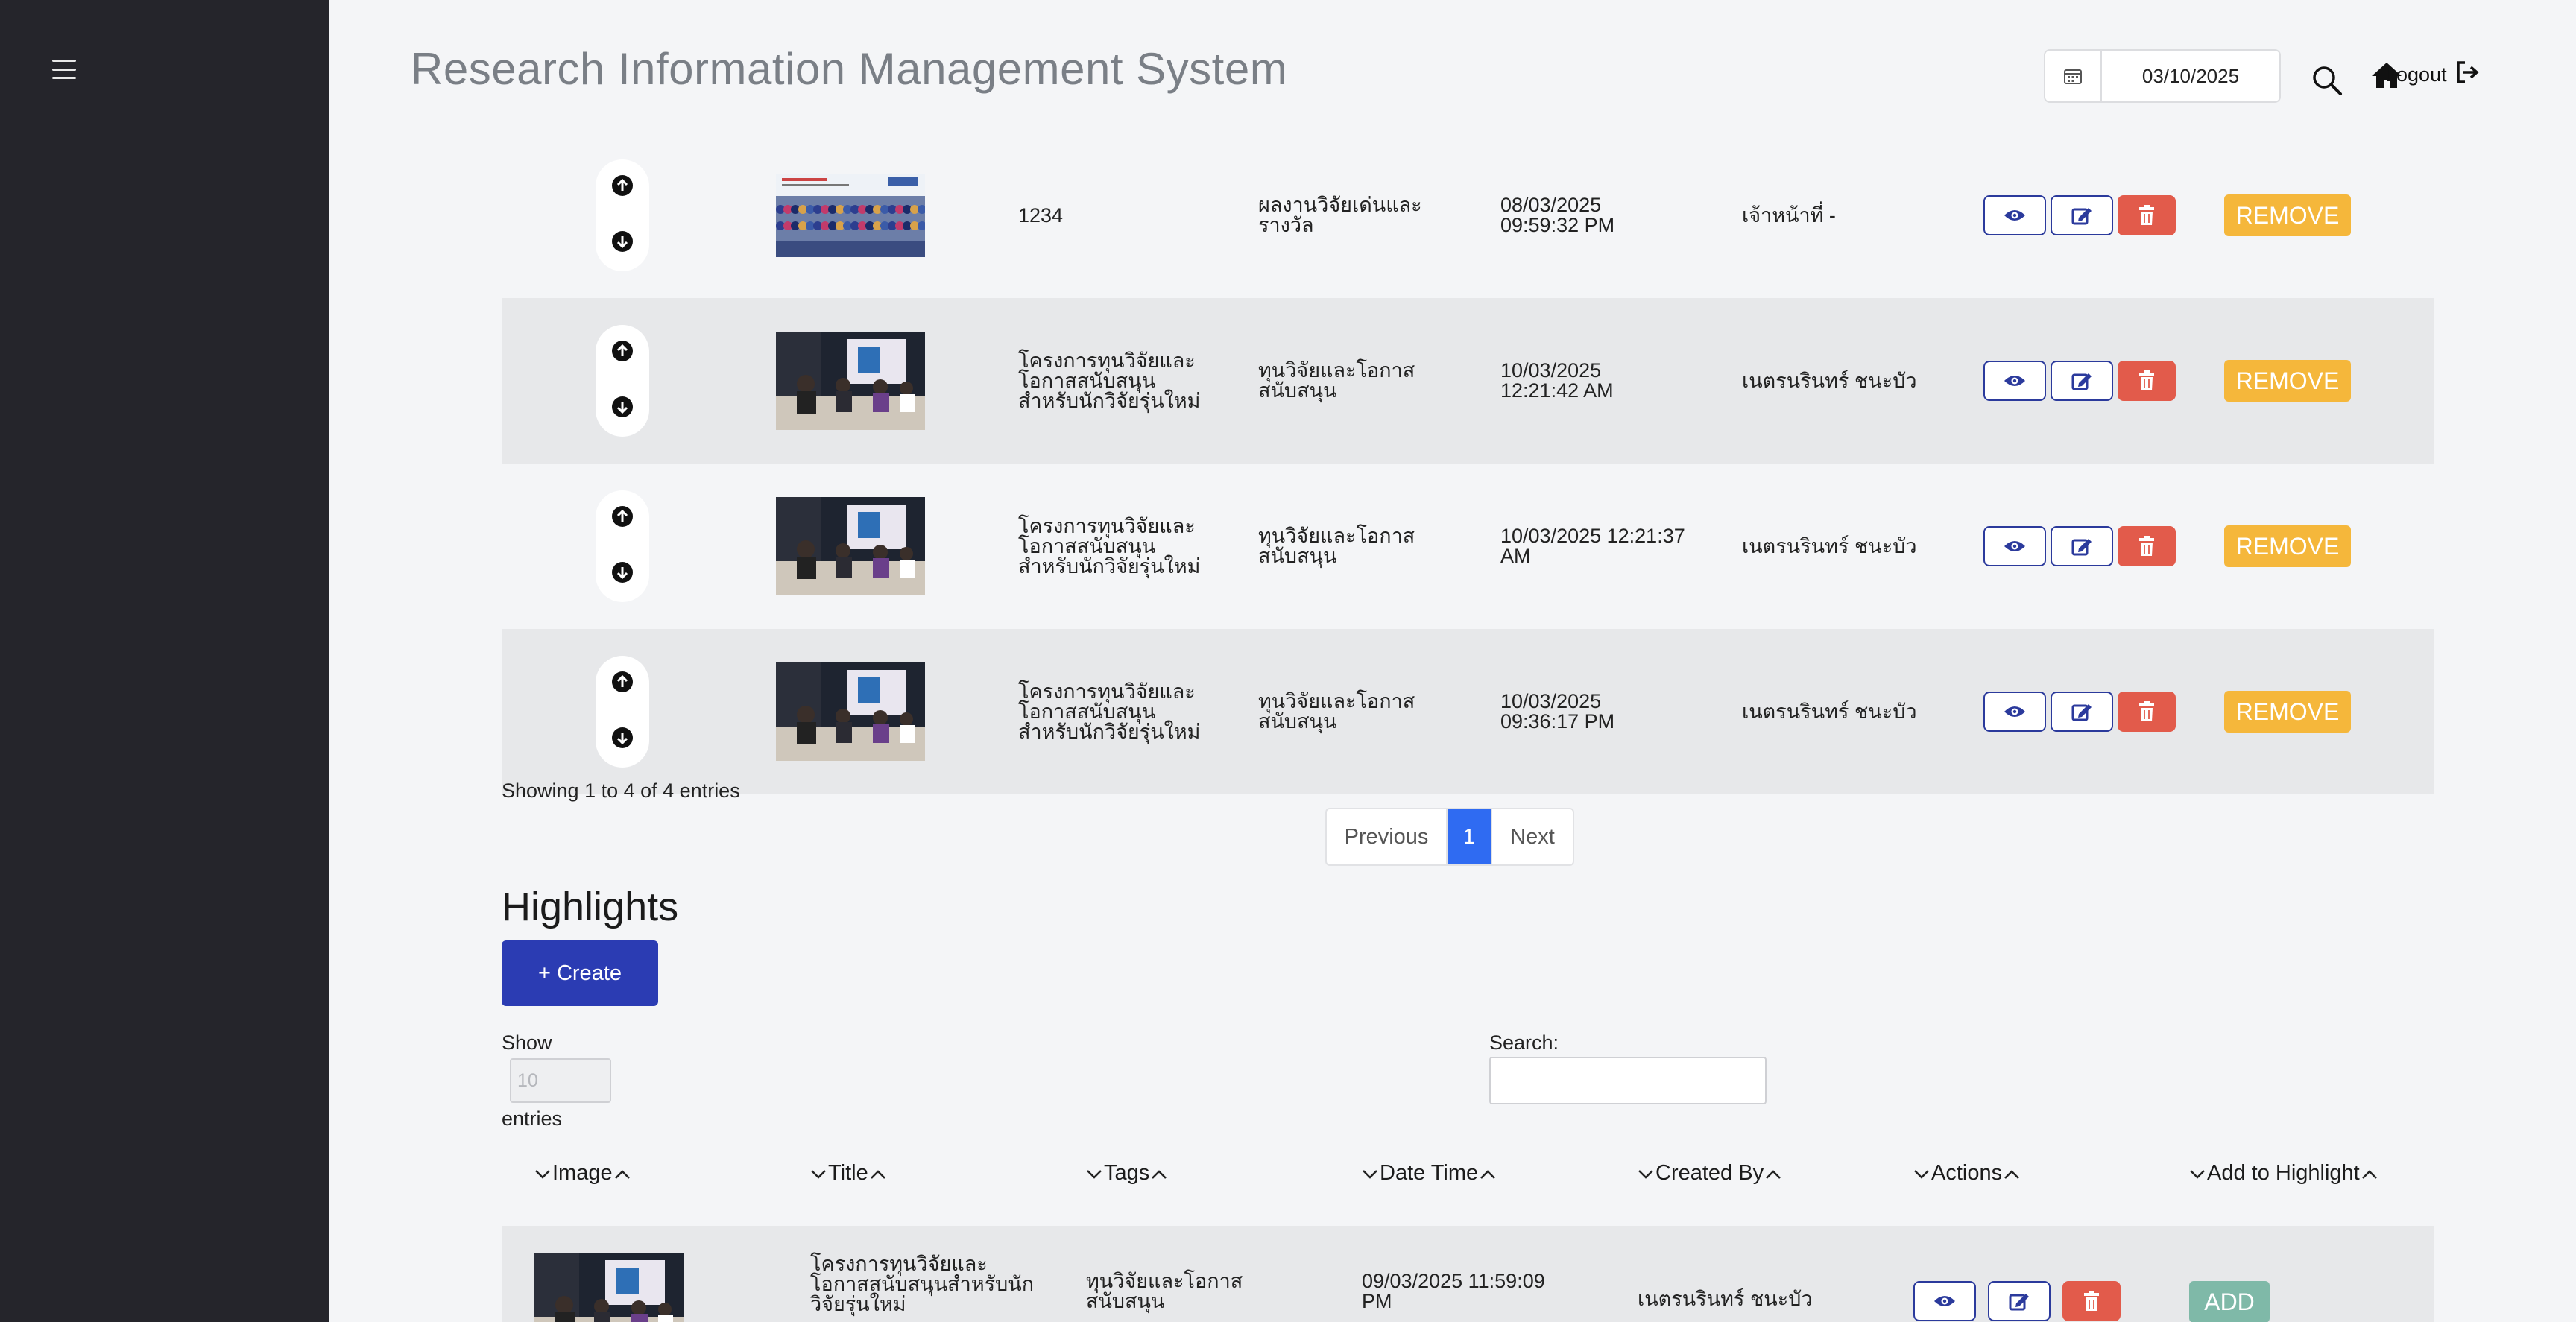 This screenshot has width=2576, height=1322. I want to click on app-title: Research Information Management System, so click(850, 69).